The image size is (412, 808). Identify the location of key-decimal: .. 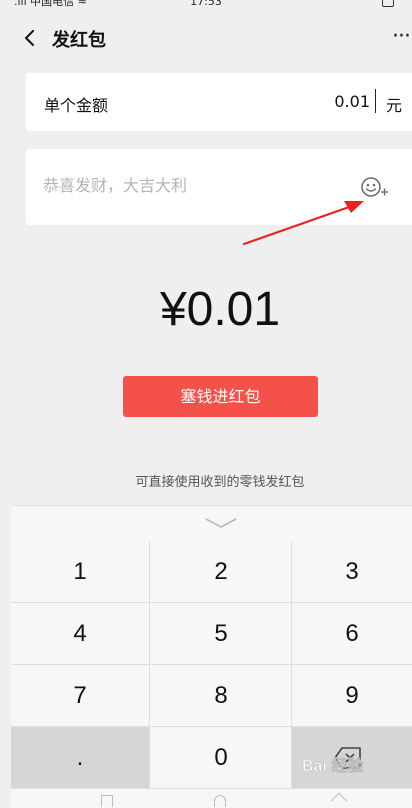
(80, 758).